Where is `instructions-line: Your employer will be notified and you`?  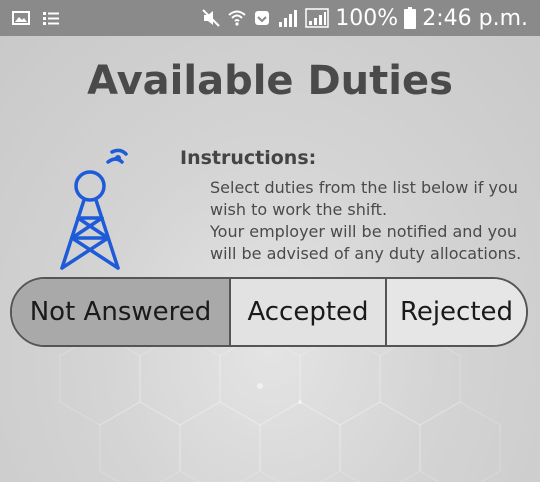
instructions-line: Your employer will be notified and you is located at coordinates (364, 231).